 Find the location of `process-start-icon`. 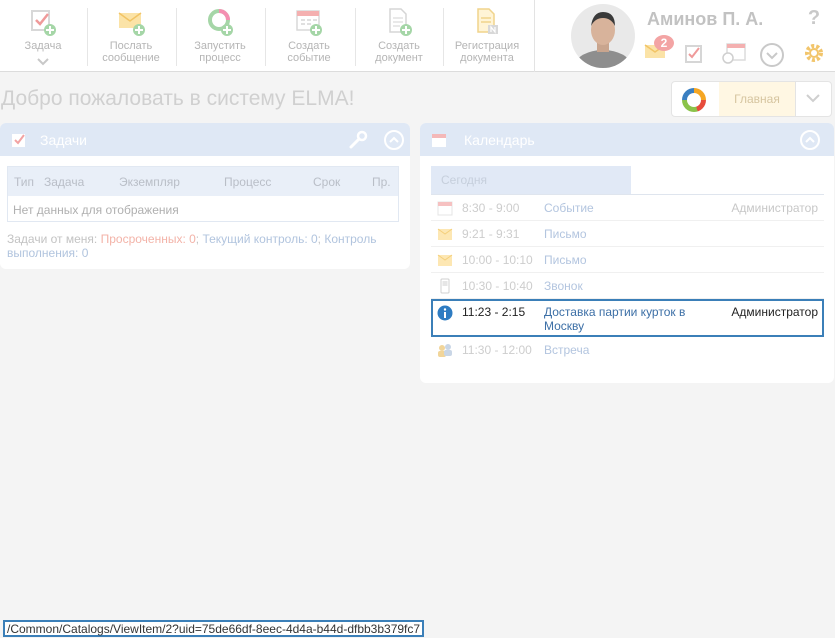

process-start-icon is located at coordinates (220, 22).